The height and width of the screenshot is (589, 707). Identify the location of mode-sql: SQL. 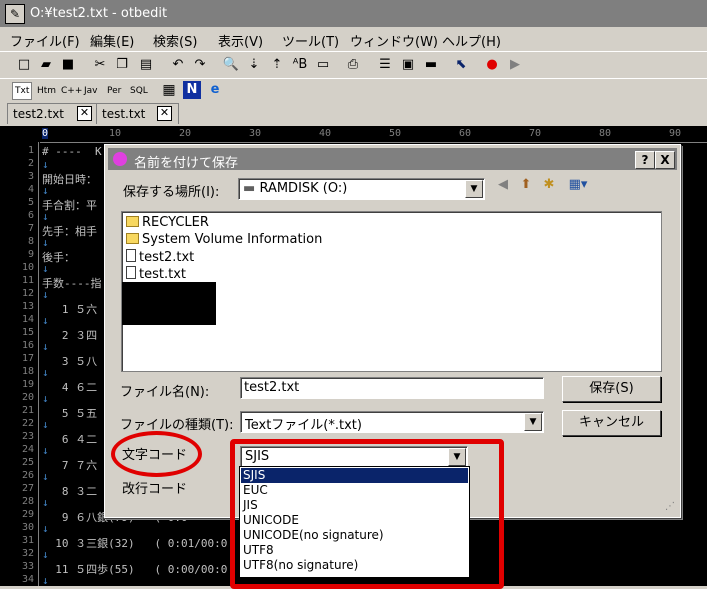
(139, 91).